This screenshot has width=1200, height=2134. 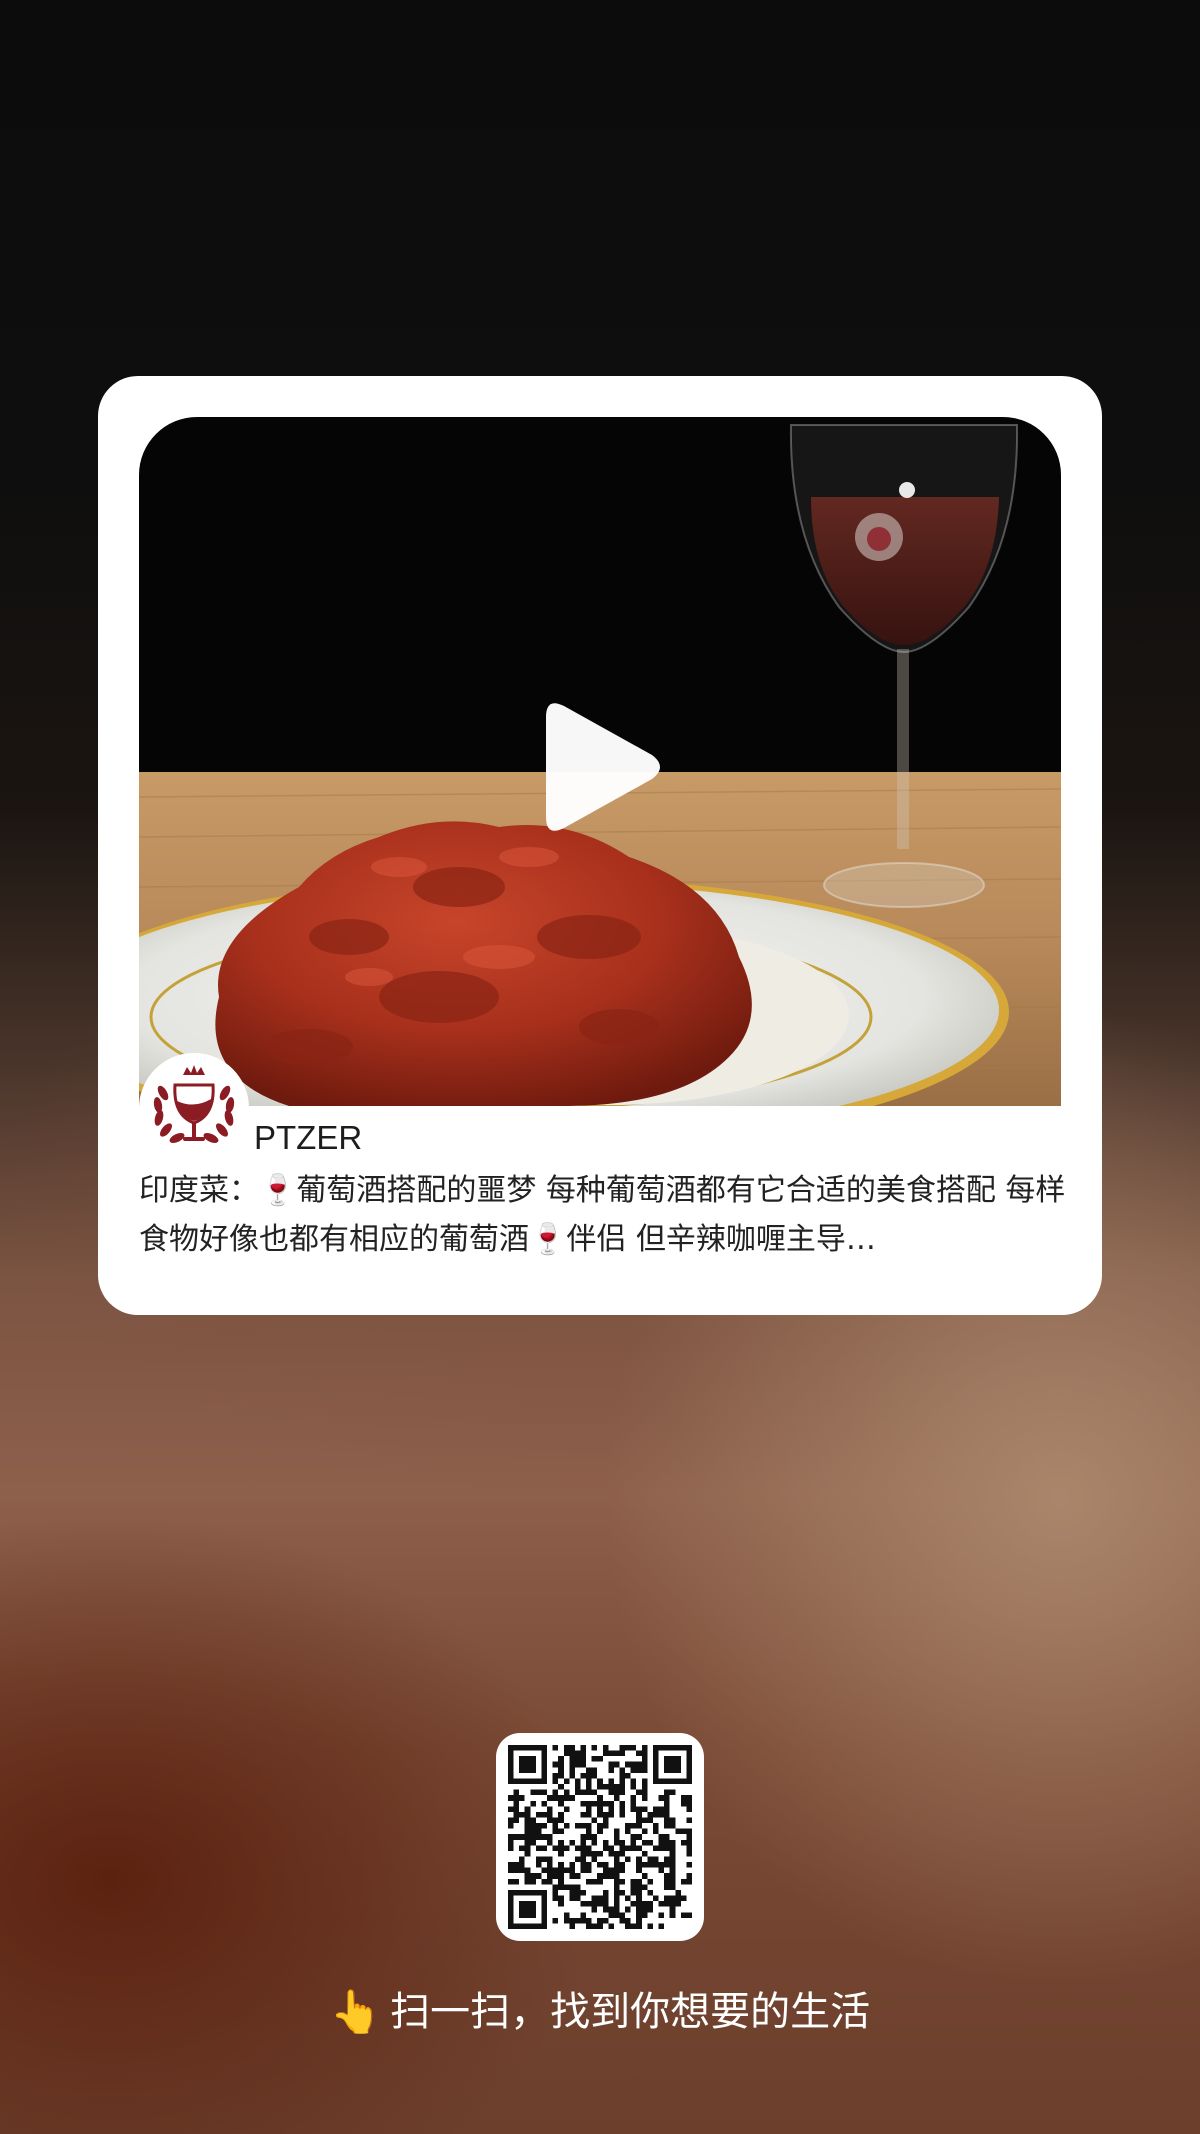 I want to click on wine-glass-laurel-logo-icon, so click(x=194, y=1108).